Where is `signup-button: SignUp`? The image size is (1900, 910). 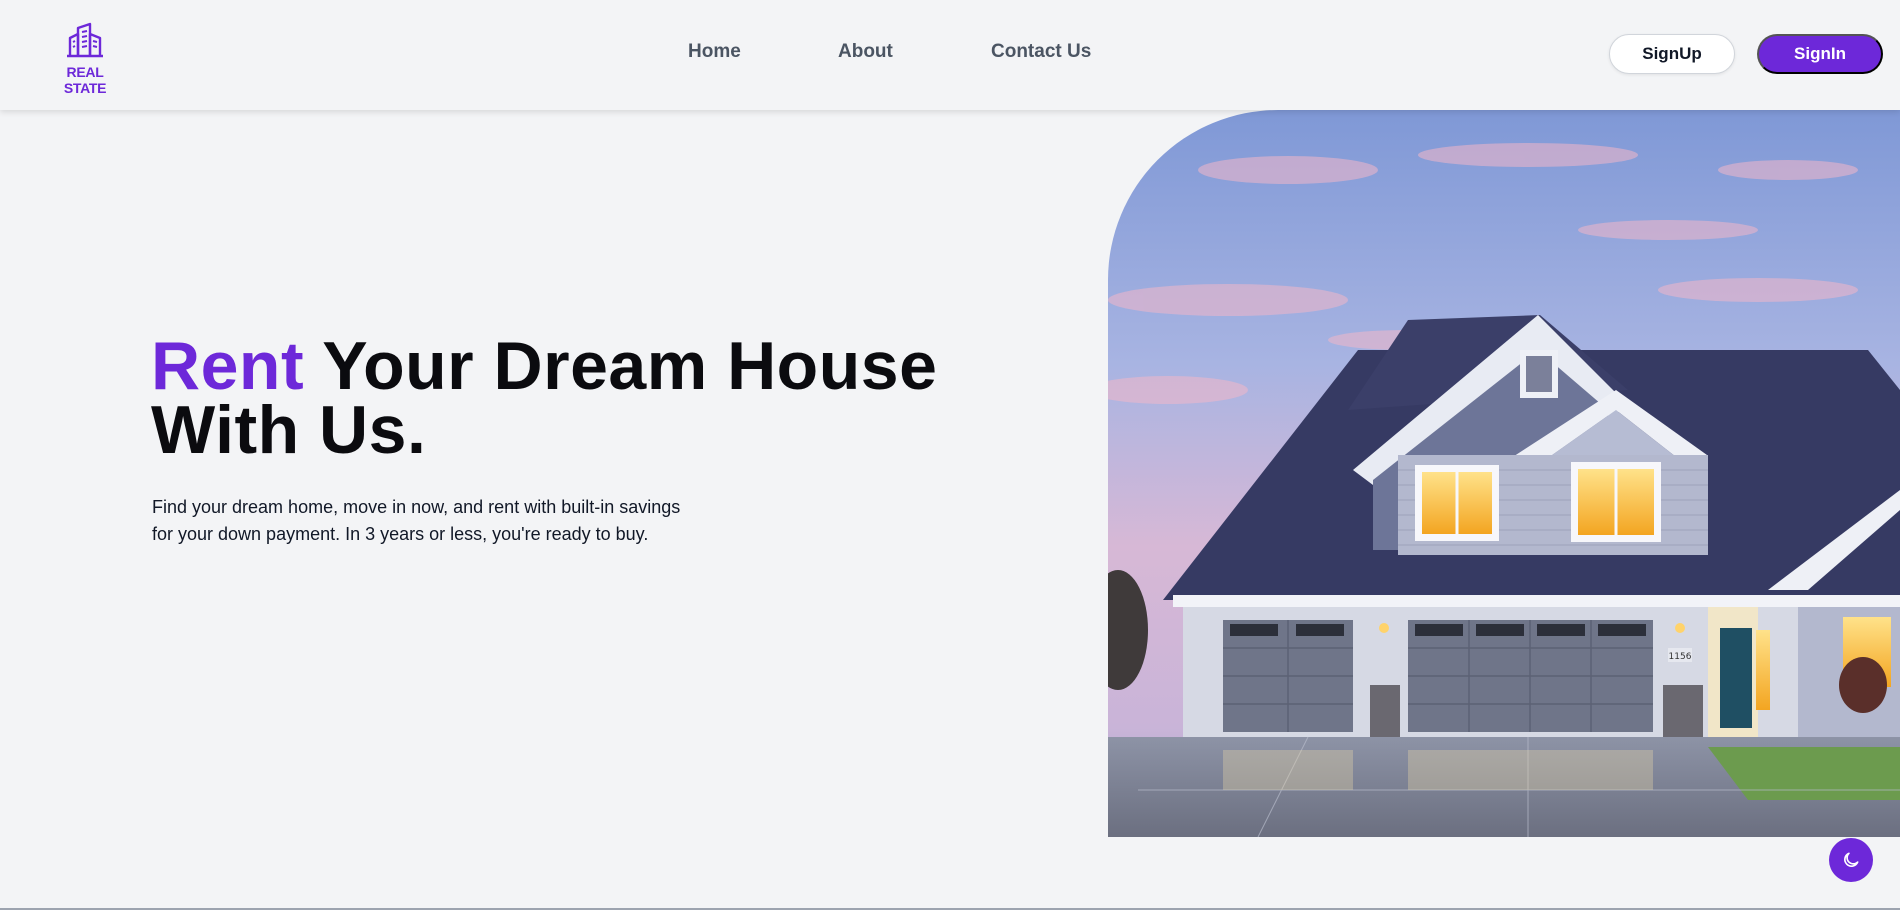
signup-button: SignUp is located at coordinates (1672, 54).